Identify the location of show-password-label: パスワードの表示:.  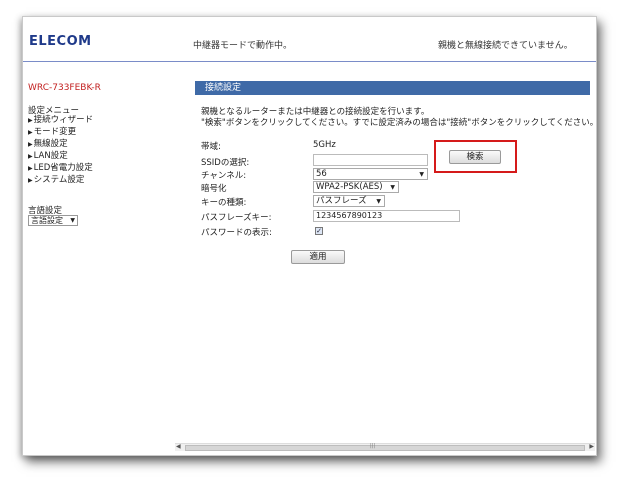
(236, 233).